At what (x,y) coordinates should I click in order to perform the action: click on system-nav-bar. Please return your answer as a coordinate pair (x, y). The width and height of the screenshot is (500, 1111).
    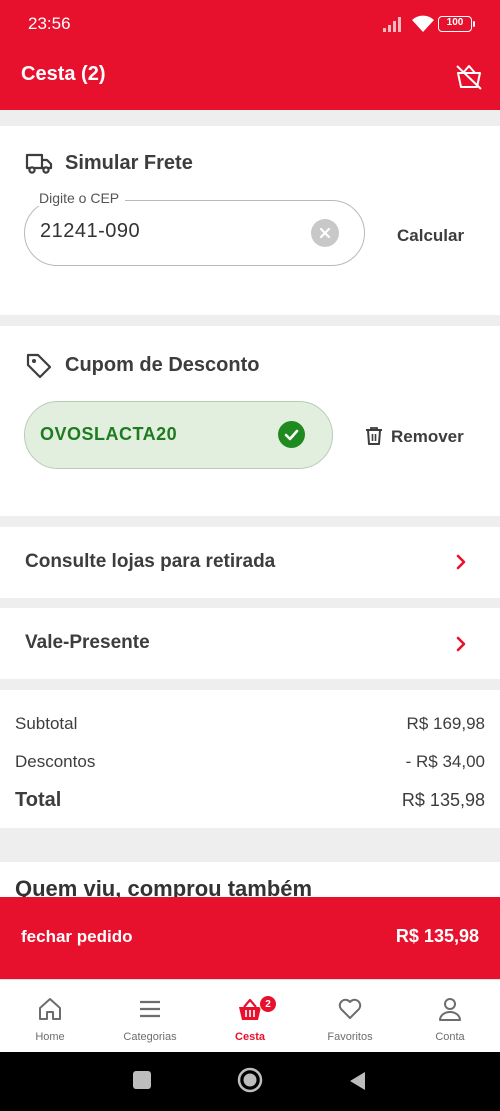
    Looking at the image, I should click on (250, 1081).